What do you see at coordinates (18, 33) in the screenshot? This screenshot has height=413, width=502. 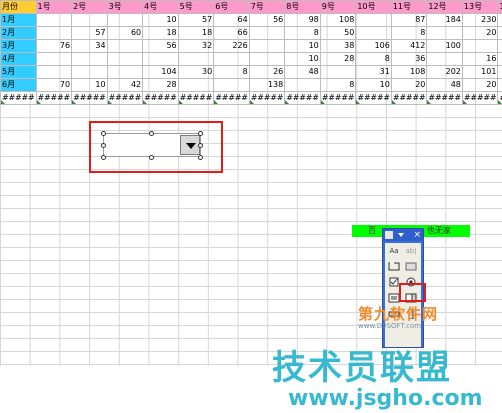 I see `month-label-cell: 2月` at bounding box center [18, 33].